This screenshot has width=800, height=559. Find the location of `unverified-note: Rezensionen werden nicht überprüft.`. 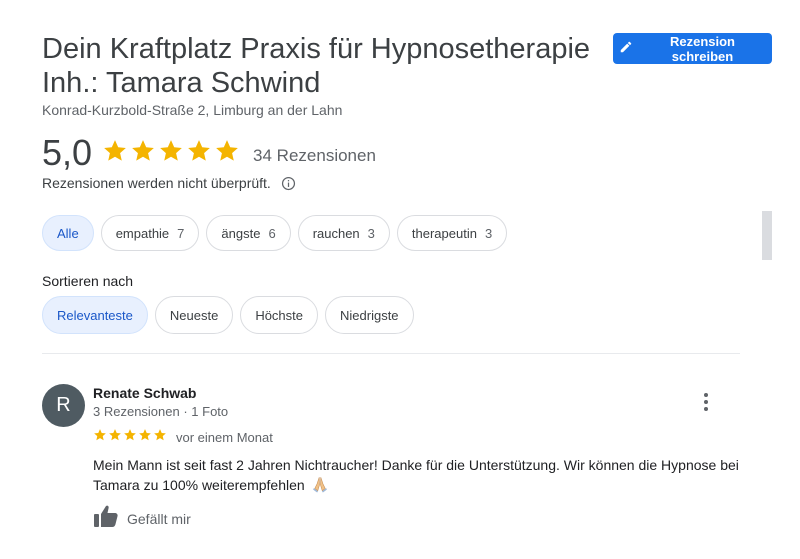

unverified-note: Rezensionen werden nicht überprüft. is located at coordinates (169, 183).